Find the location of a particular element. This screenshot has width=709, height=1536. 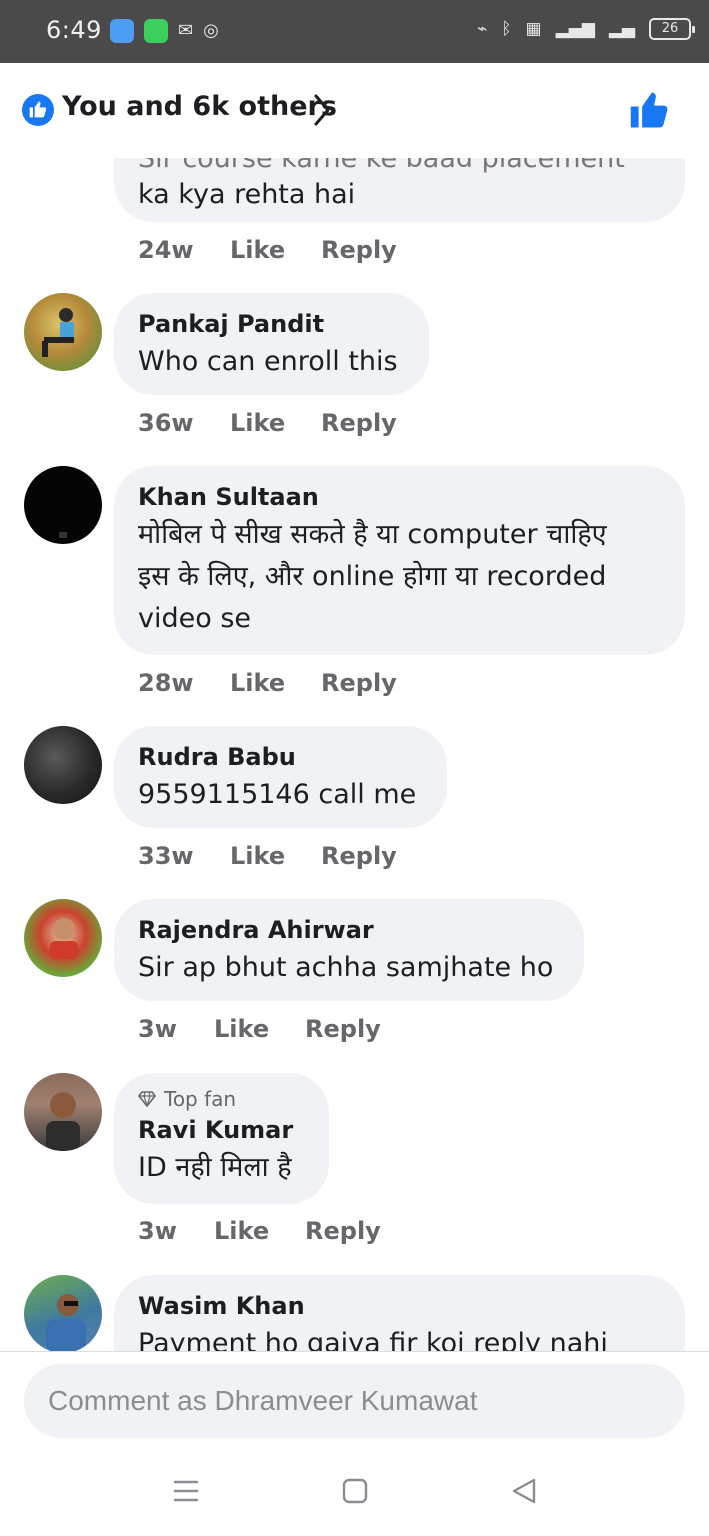

comment-author: Rudra Babu is located at coordinates (280, 757).